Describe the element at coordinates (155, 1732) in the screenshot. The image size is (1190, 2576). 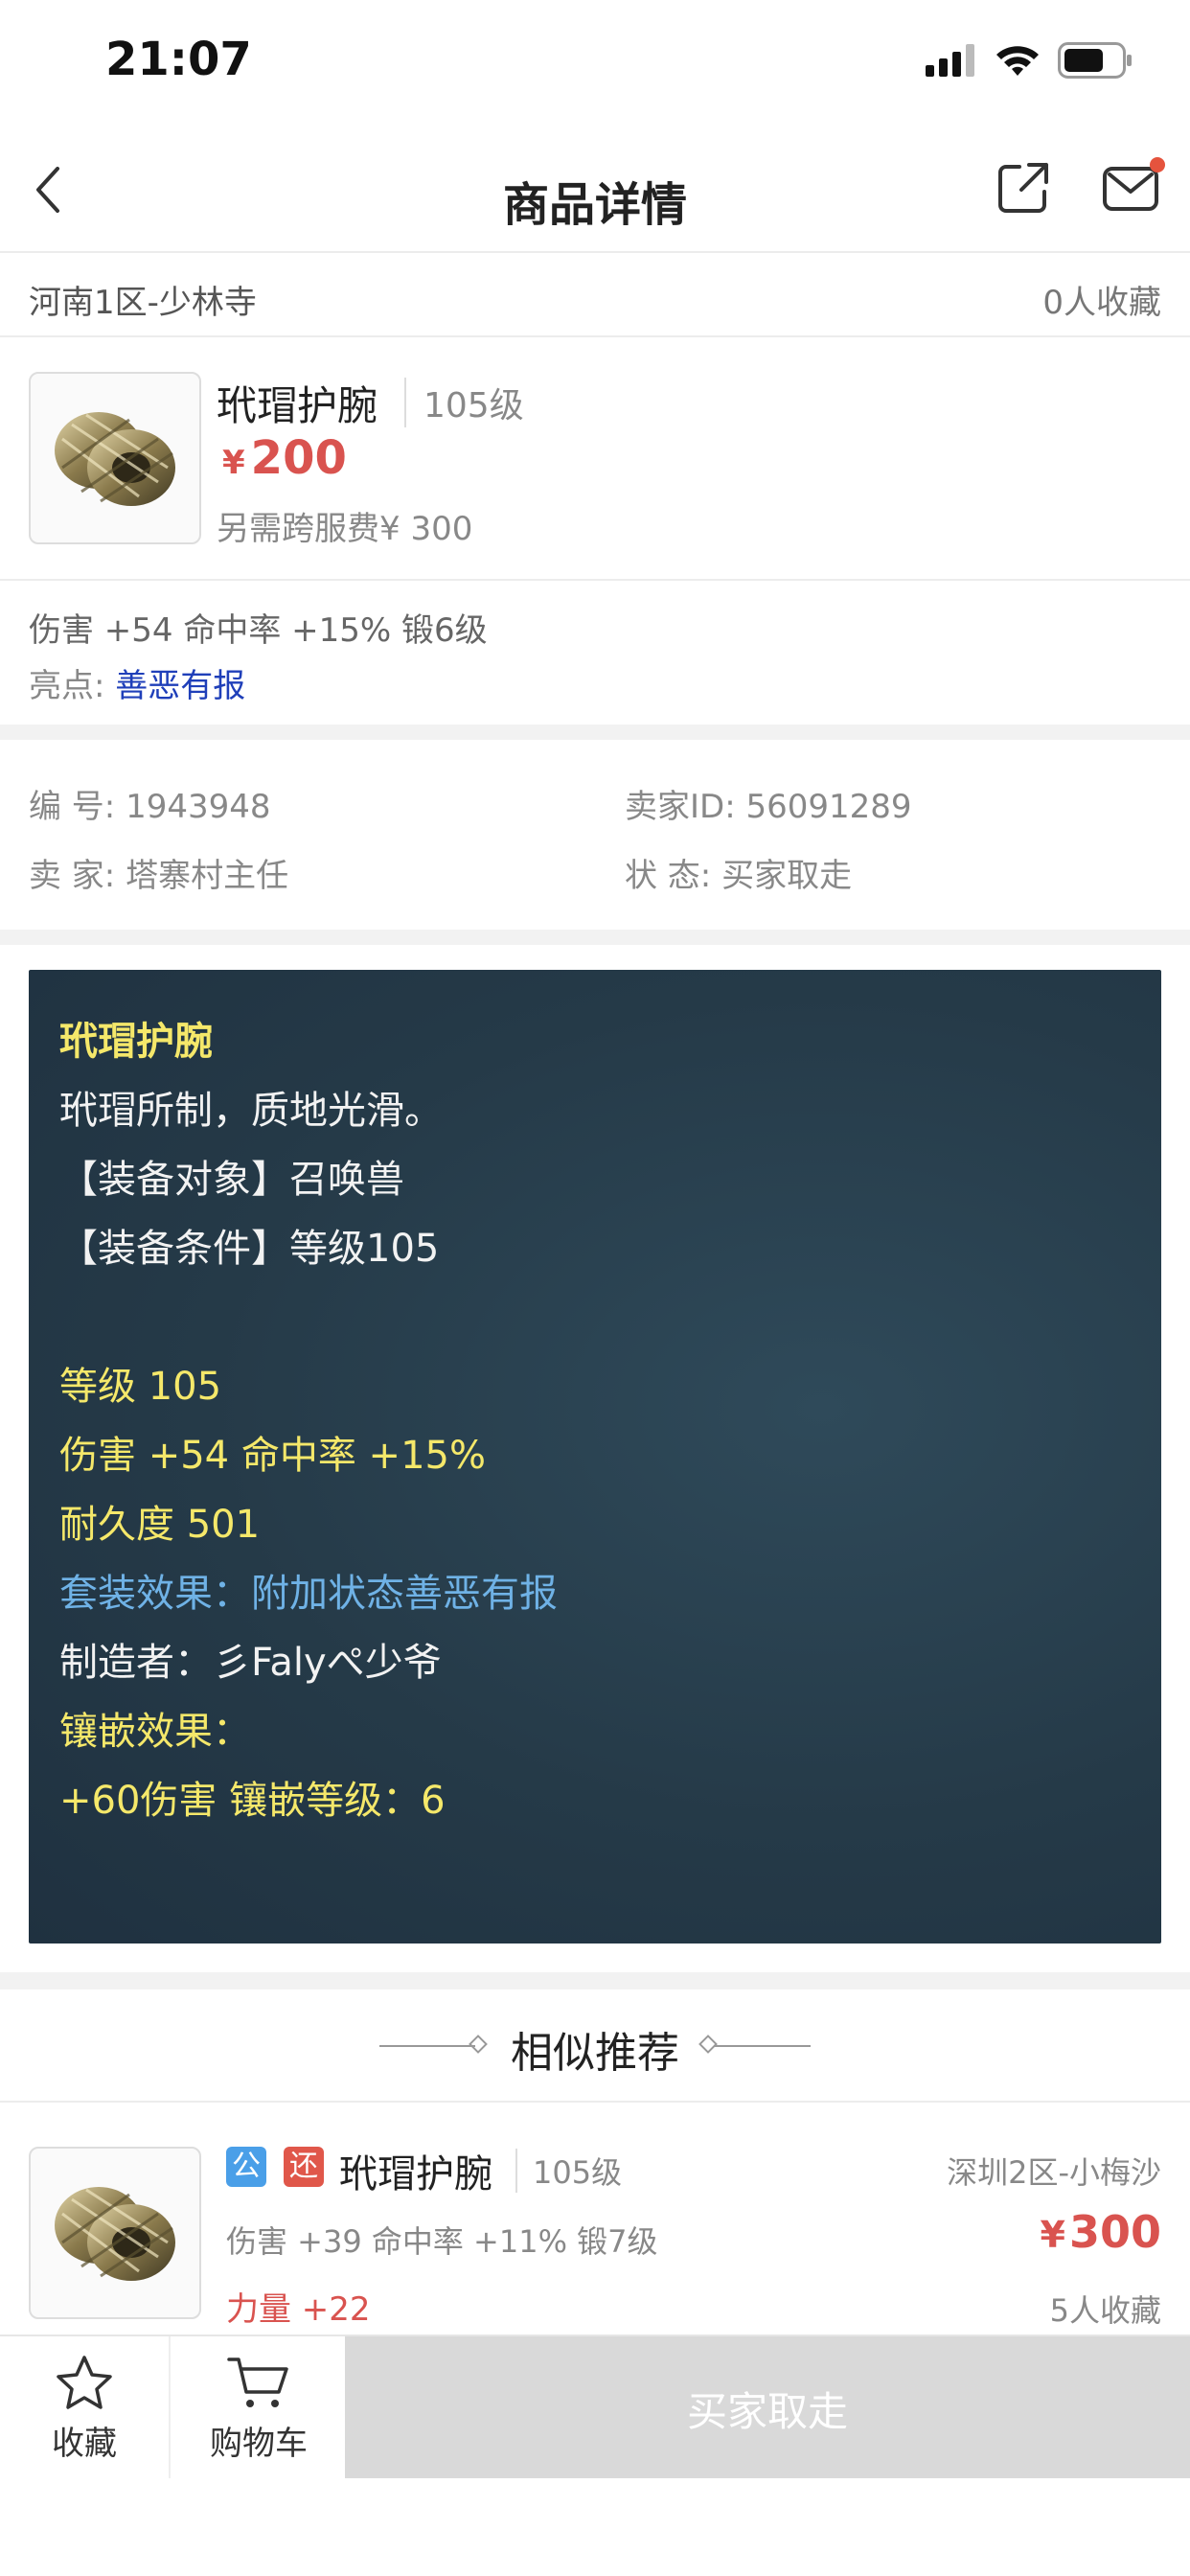
I see `desc-inlay-label: 镶嵌效果：` at that location.